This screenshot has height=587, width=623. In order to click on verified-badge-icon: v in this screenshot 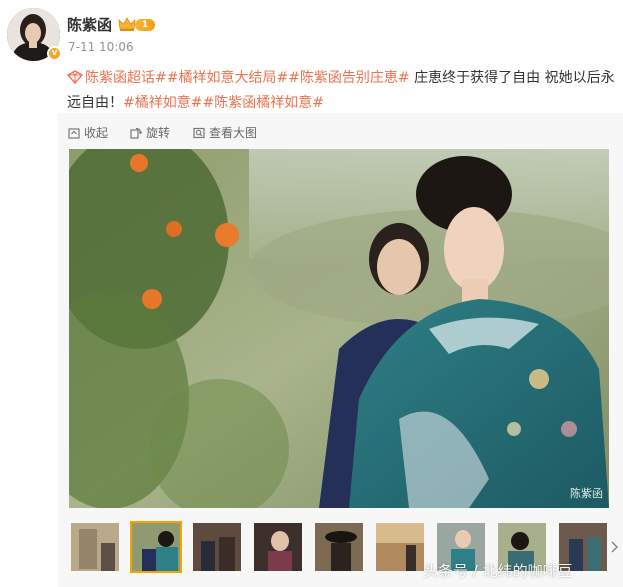, I will do `click(54, 53)`.